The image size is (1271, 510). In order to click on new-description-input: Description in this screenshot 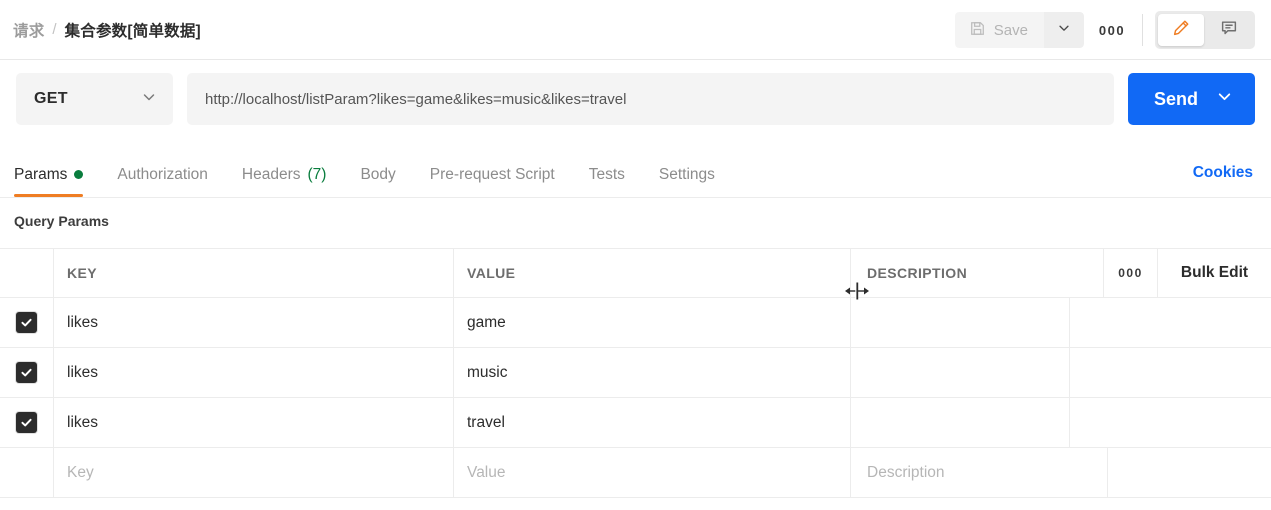, I will do `click(906, 473)`.